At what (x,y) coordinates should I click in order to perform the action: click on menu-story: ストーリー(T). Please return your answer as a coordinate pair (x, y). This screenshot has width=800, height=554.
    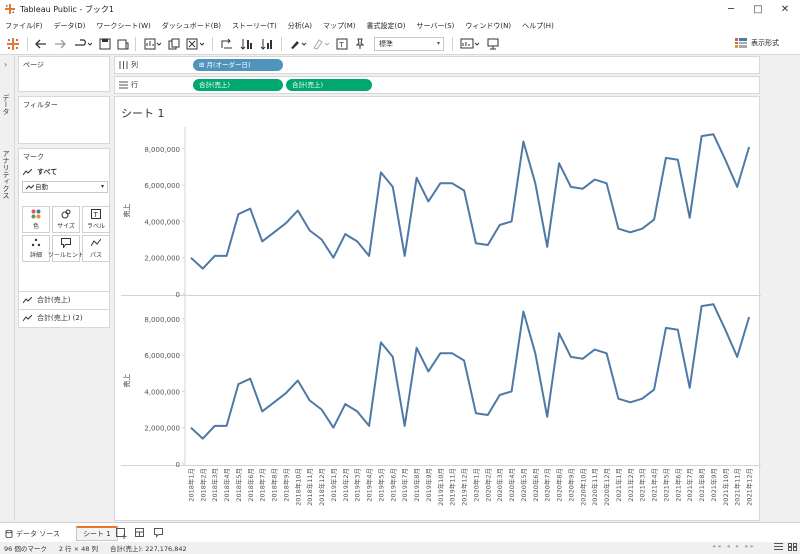
    Looking at the image, I should click on (254, 26).